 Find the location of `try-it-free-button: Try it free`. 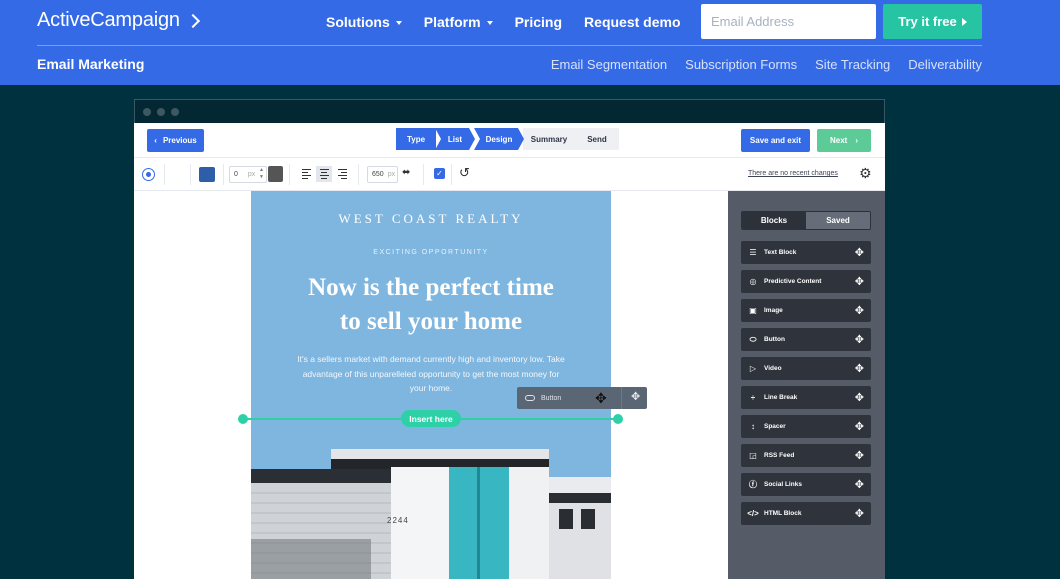

try-it-free-button: Try it free is located at coordinates (932, 21).